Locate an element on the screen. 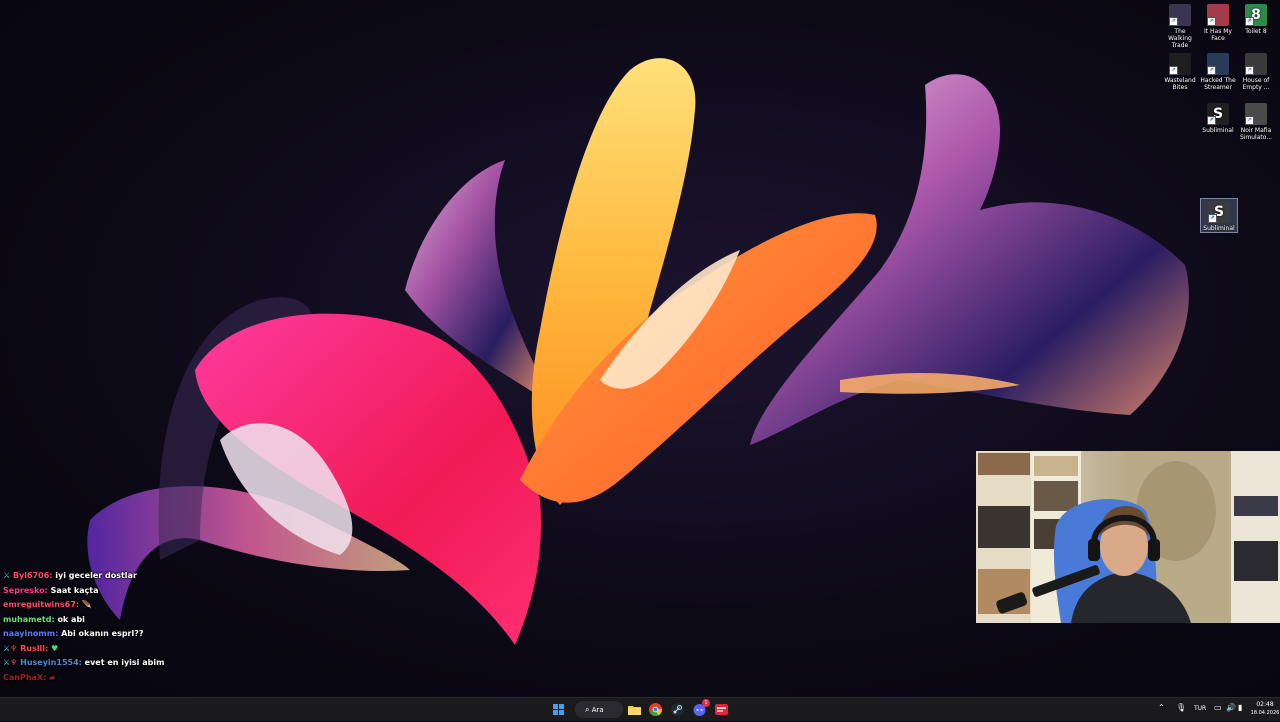 This screenshot has width=1280, height=722. windows-logo-icon is located at coordinates (558, 709).